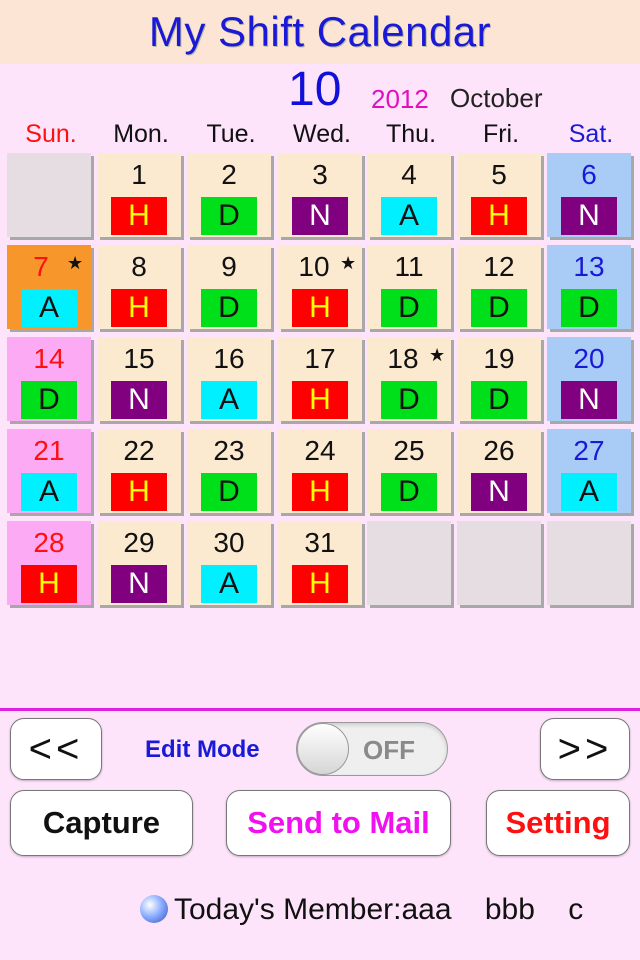  I want to click on todays-member-row: Today's Member:aaa bbb c, so click(361, 910).